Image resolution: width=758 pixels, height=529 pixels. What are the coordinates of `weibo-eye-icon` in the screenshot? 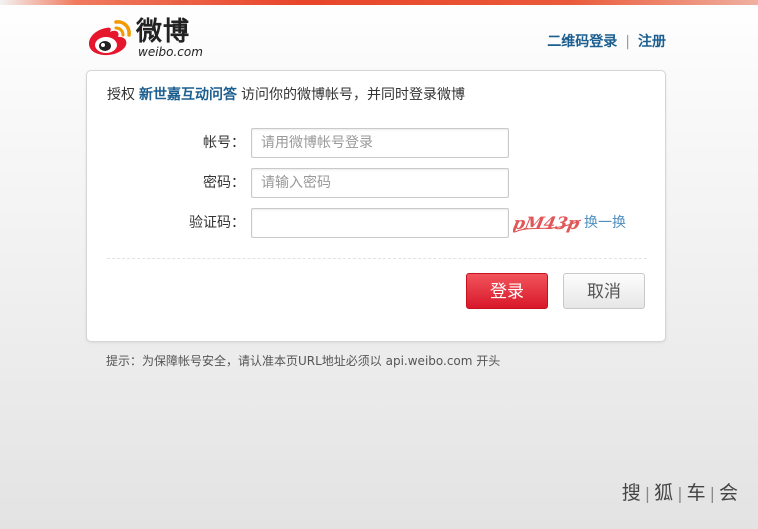 It's located at (109, 38).